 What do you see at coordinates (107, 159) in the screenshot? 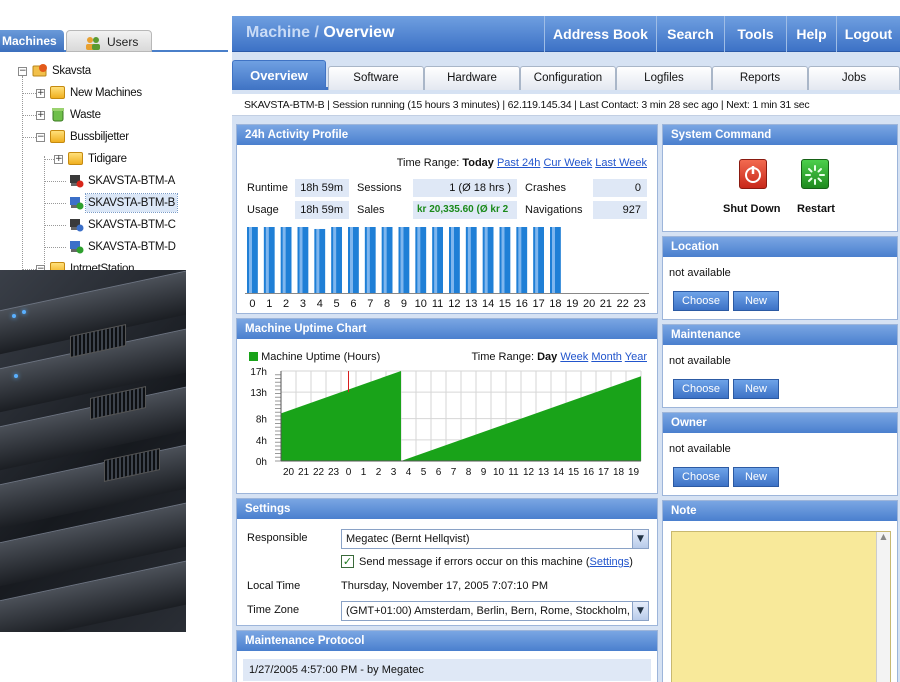
I see `tree-label: Tidigare` at bounding box center [107, 159].